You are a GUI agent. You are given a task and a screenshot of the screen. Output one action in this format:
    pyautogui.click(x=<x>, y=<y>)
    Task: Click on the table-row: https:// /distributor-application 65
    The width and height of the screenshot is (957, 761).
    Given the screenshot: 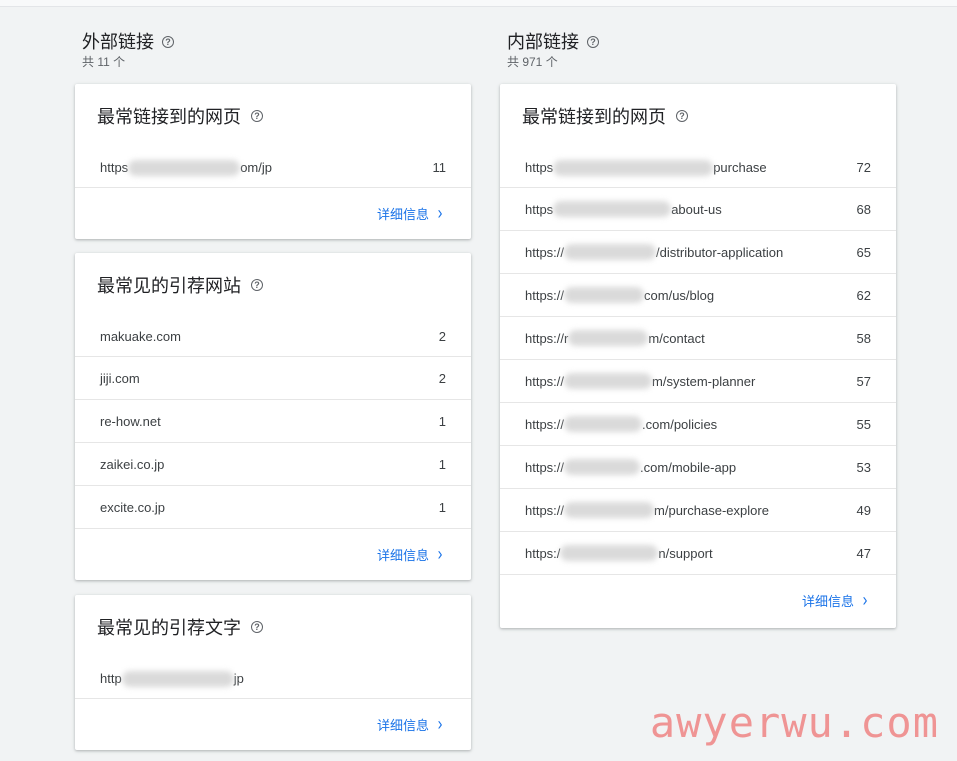 What is the action you would take?
    pyautogui.click(x=698, y=252)
    